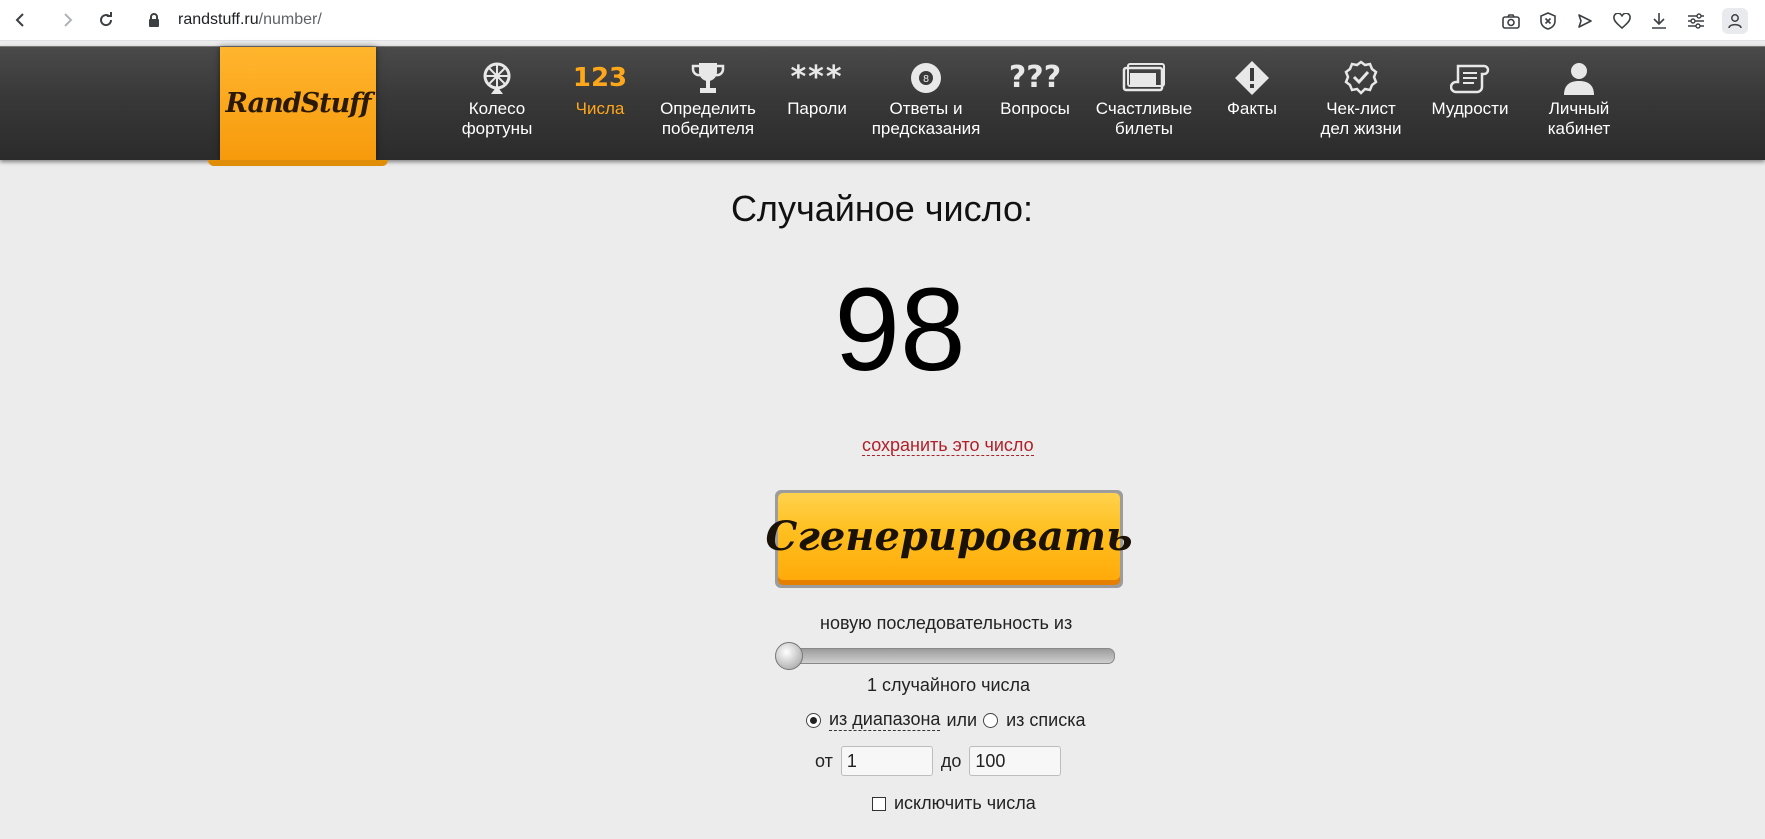 Image resolution: width=1765 pixels, height=839 pixels. I want to click on password-icon: ***, so click(817, 77).